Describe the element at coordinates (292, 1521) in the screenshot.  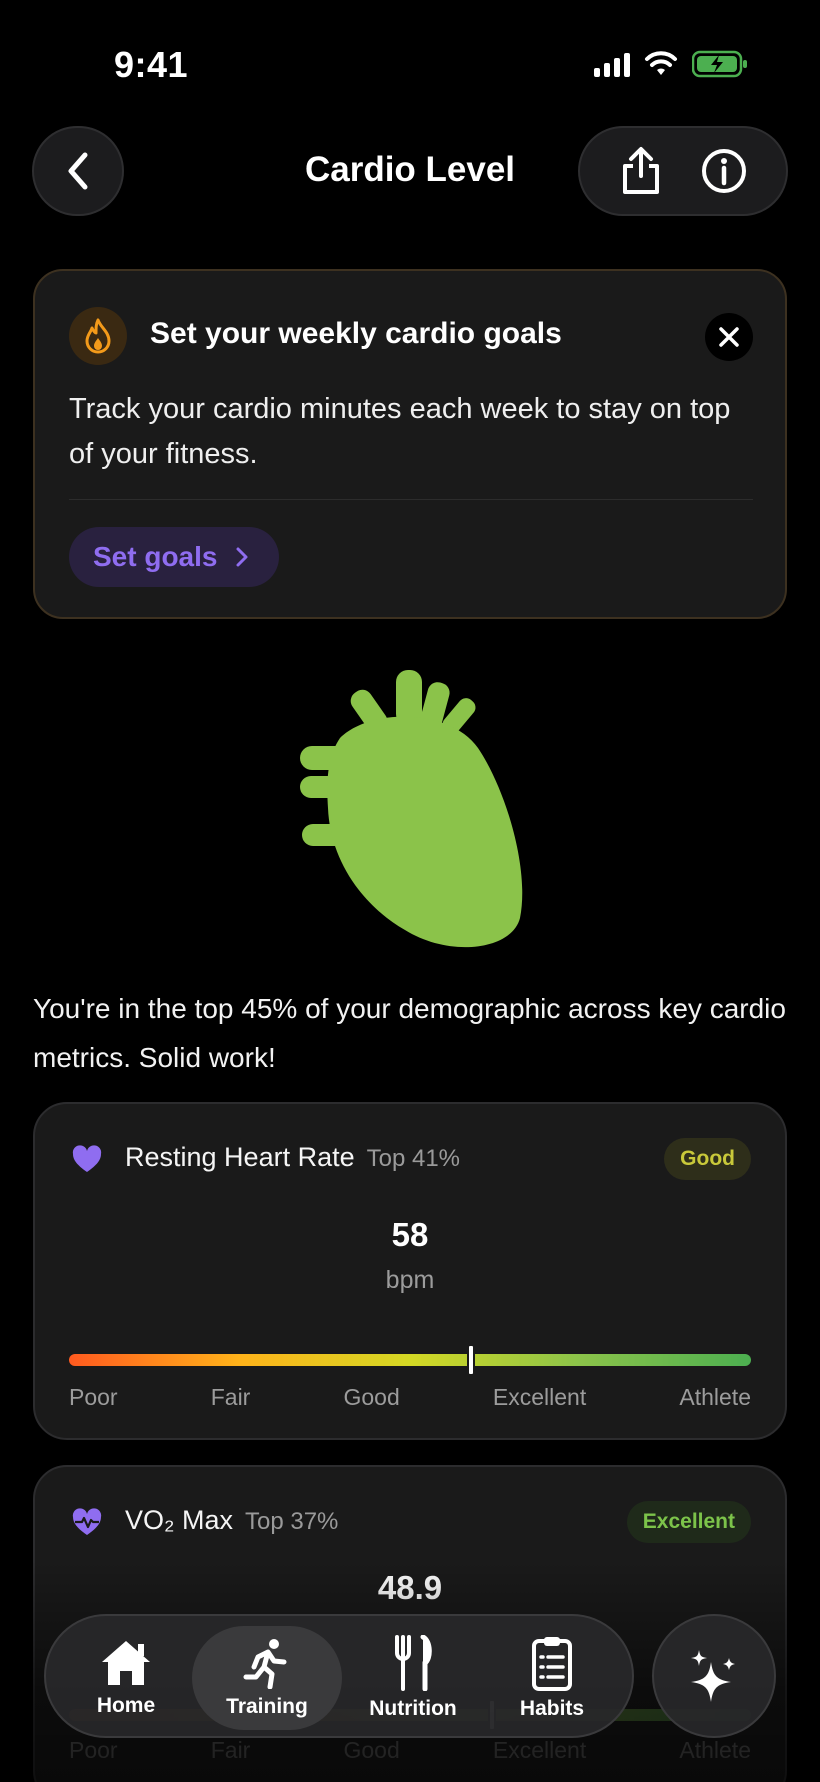
I see `metric-percentile: Top 37%` at that location.